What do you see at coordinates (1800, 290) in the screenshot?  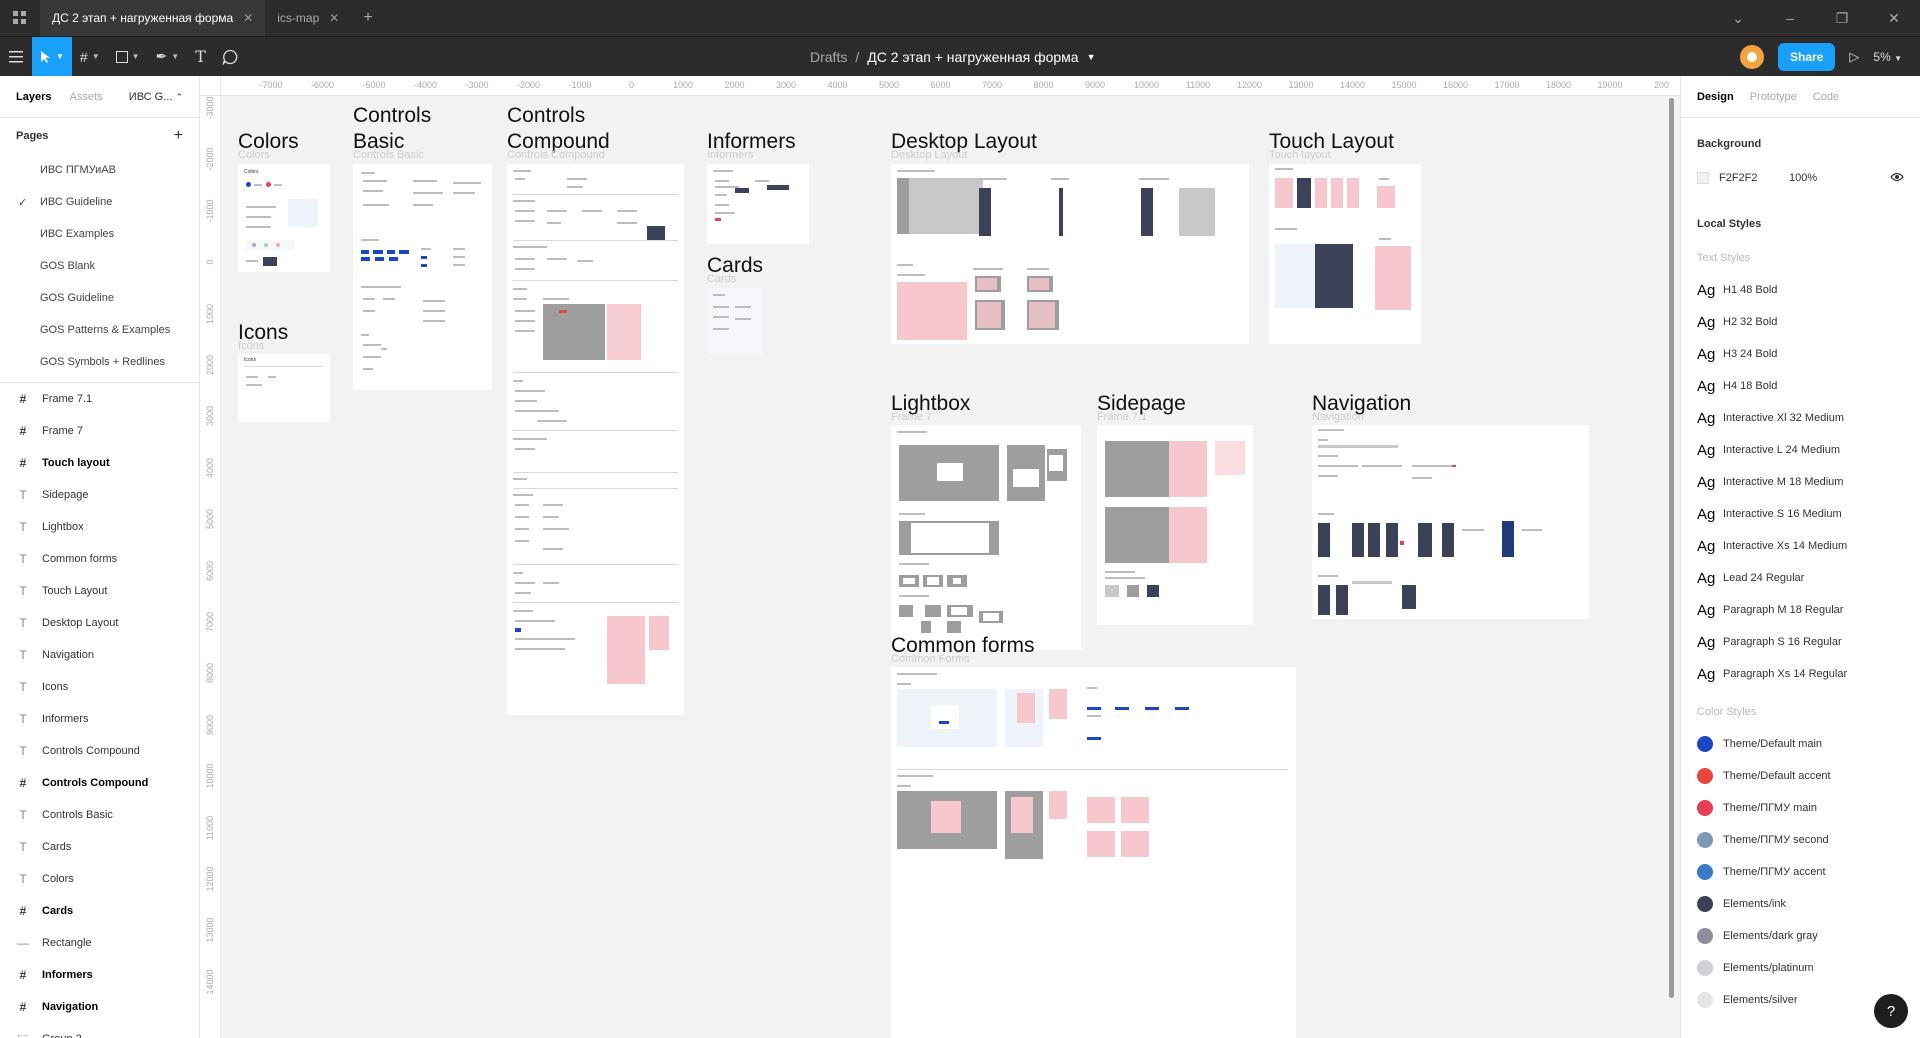 I see `text-style-item: Ag H1 48 Bold` at bounding box center [1800, 290].